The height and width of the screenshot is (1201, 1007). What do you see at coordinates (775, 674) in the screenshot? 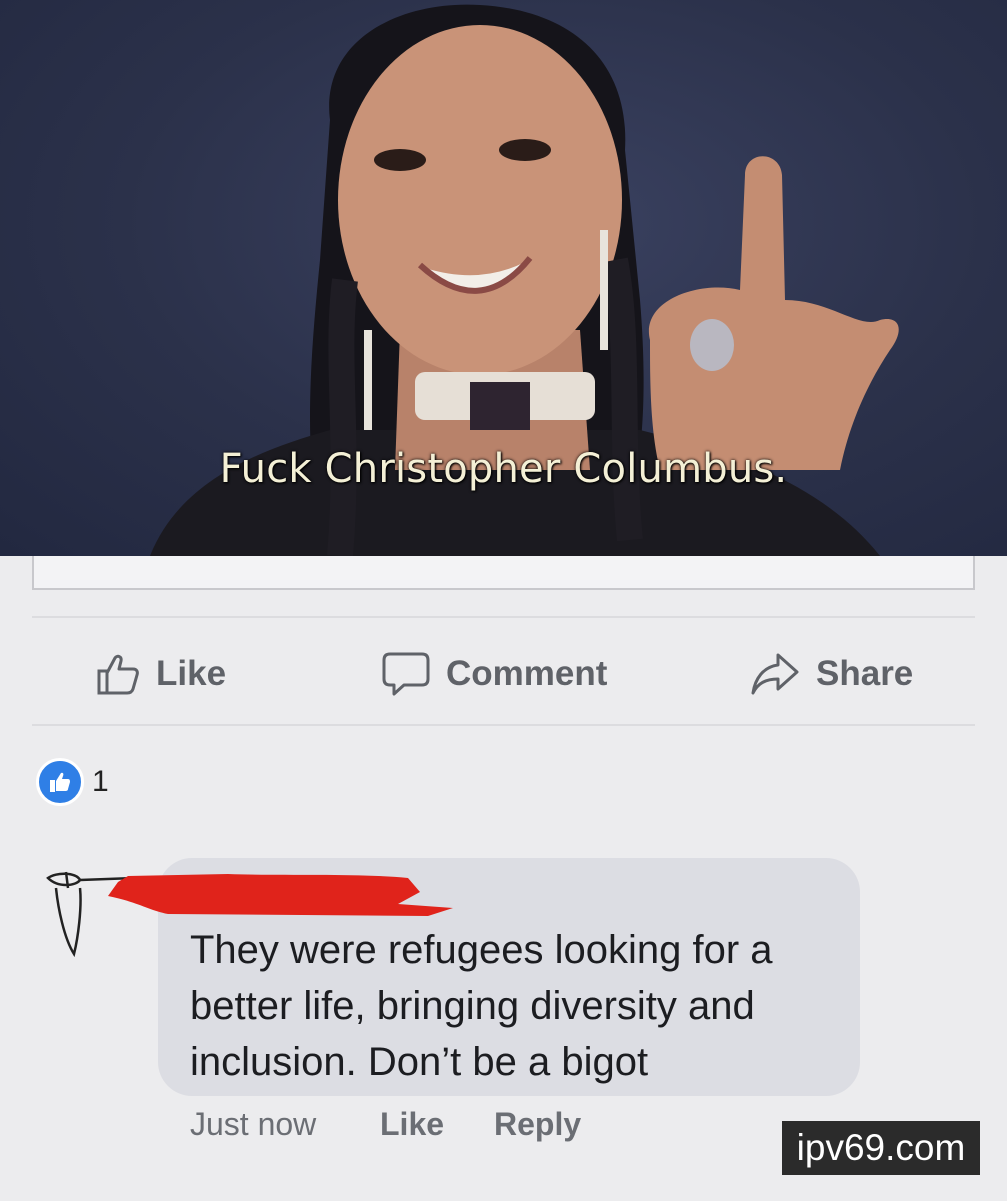
I see `share-arrow-icon` at bounding box center [775, 674].